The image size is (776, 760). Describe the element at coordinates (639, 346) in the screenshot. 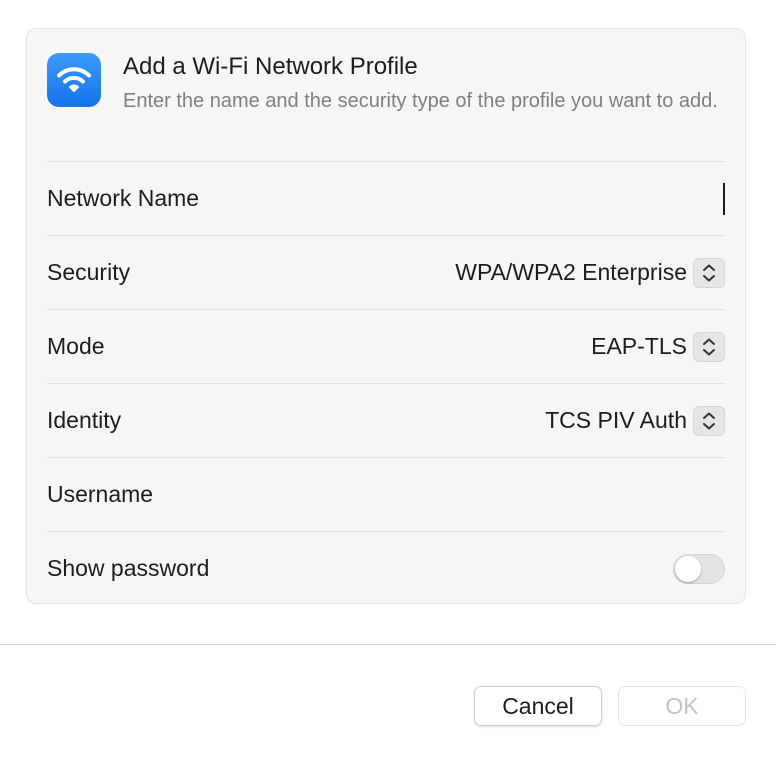

I see `mode-value: EAP-TLS` at that location.